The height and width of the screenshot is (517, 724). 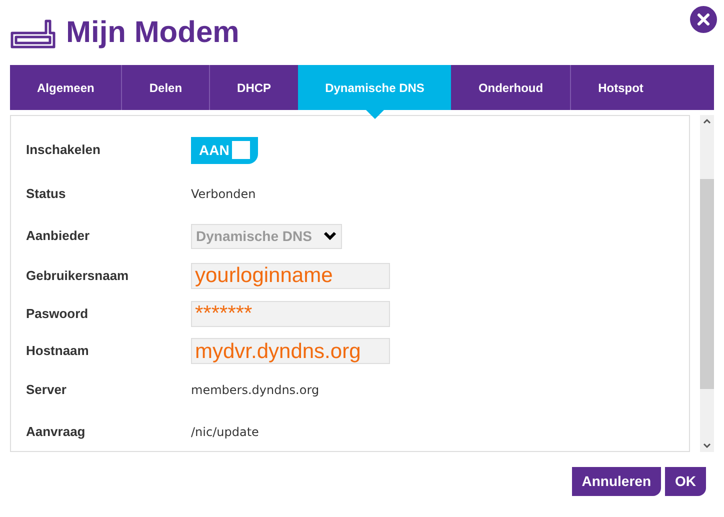 What do you see at coordinates (225, 432) in the screenshot?
I see `field-value: /nic/update` at bounding box center [225, 432].